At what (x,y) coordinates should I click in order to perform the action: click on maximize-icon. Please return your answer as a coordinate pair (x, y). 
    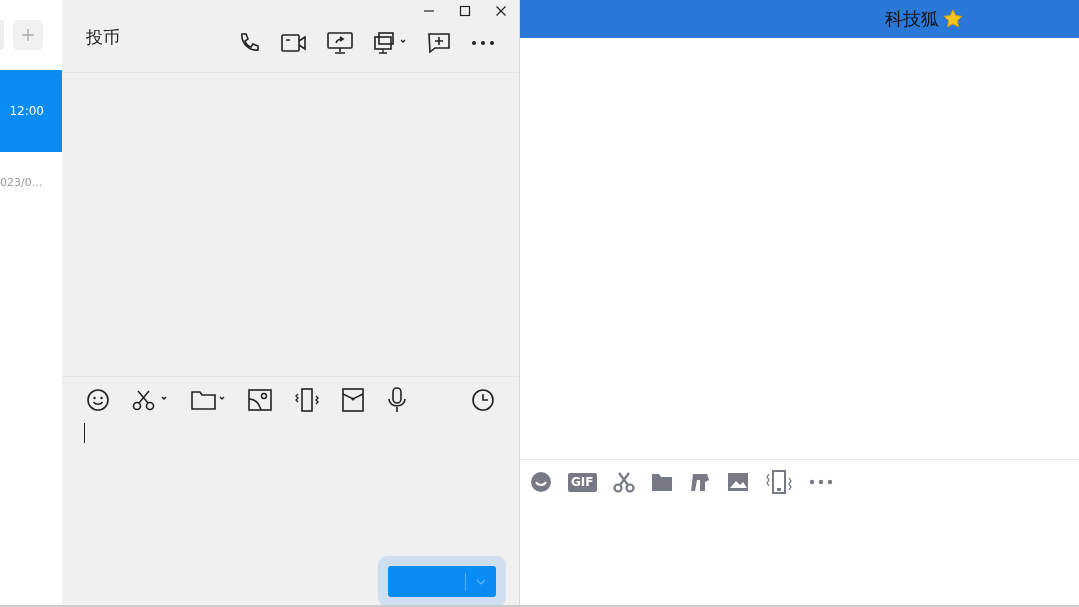
    Looking at the image, I should click on (465, 11).